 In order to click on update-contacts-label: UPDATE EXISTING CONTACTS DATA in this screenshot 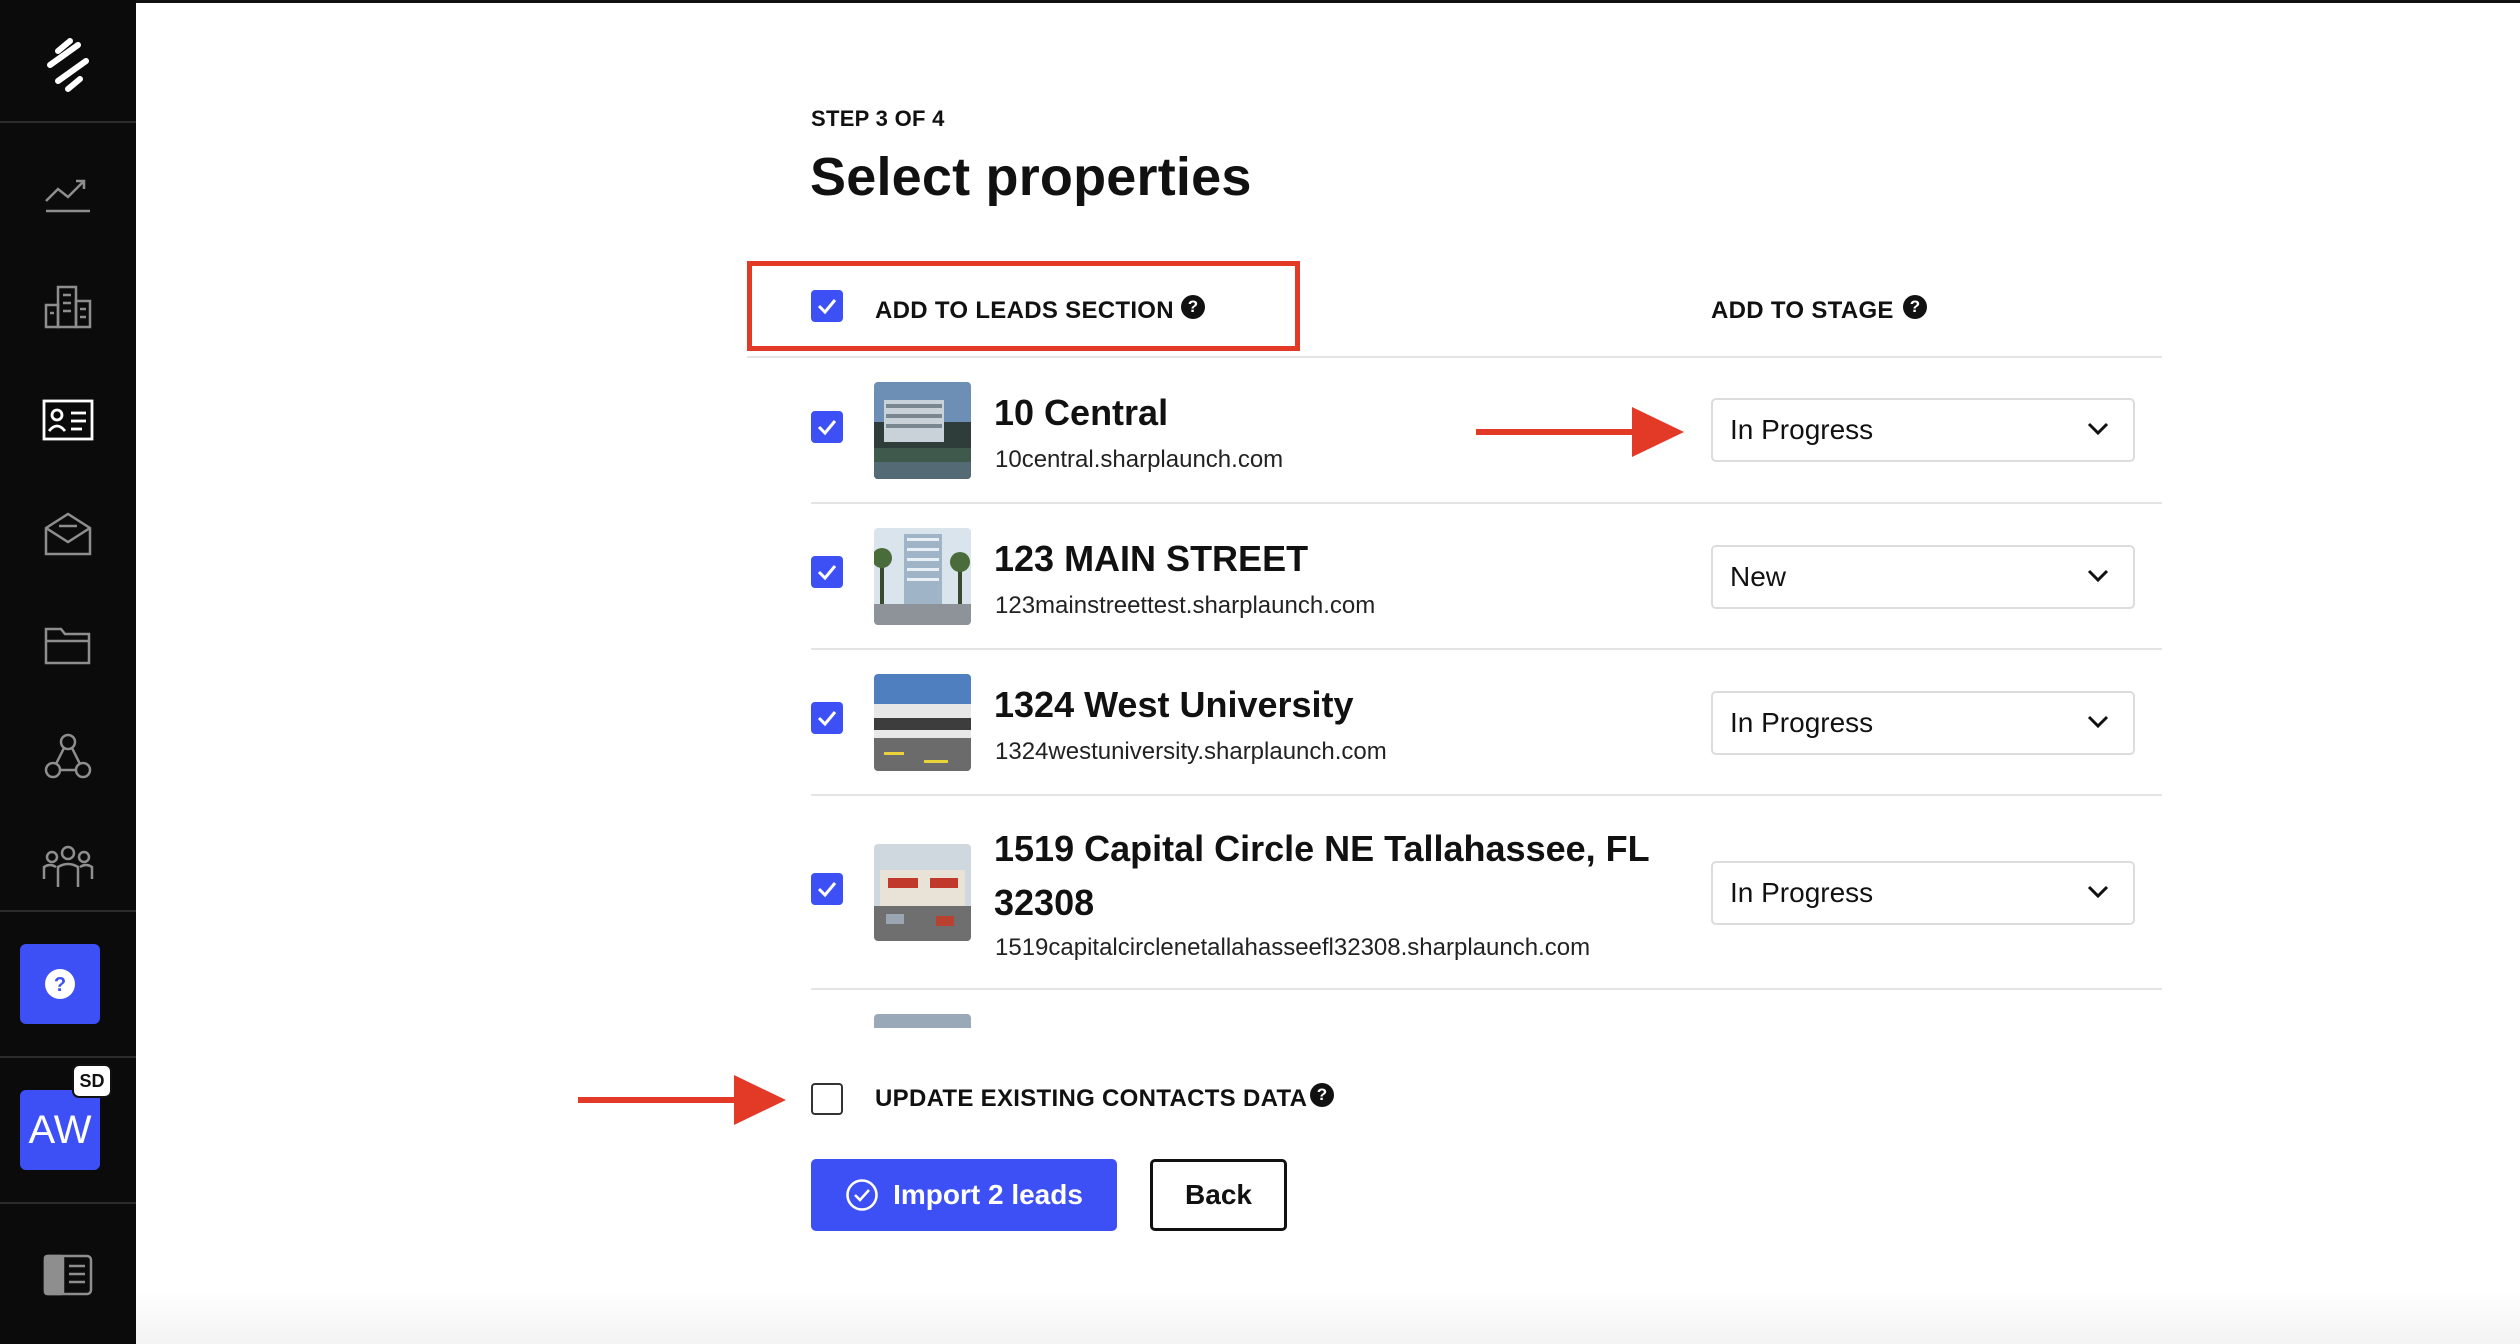, I will do `click(1091, 1098)`.